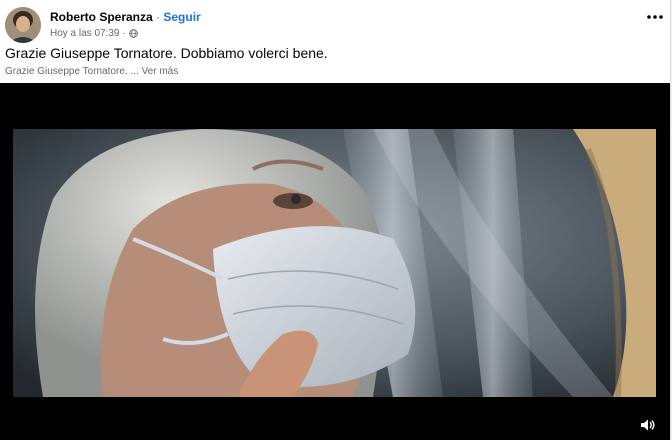 This screenshot has height=440, width=672. What do you see at coordinates (648, 425) in the screenshot?
I see `volume-icon` at bounding box center [648, 425].